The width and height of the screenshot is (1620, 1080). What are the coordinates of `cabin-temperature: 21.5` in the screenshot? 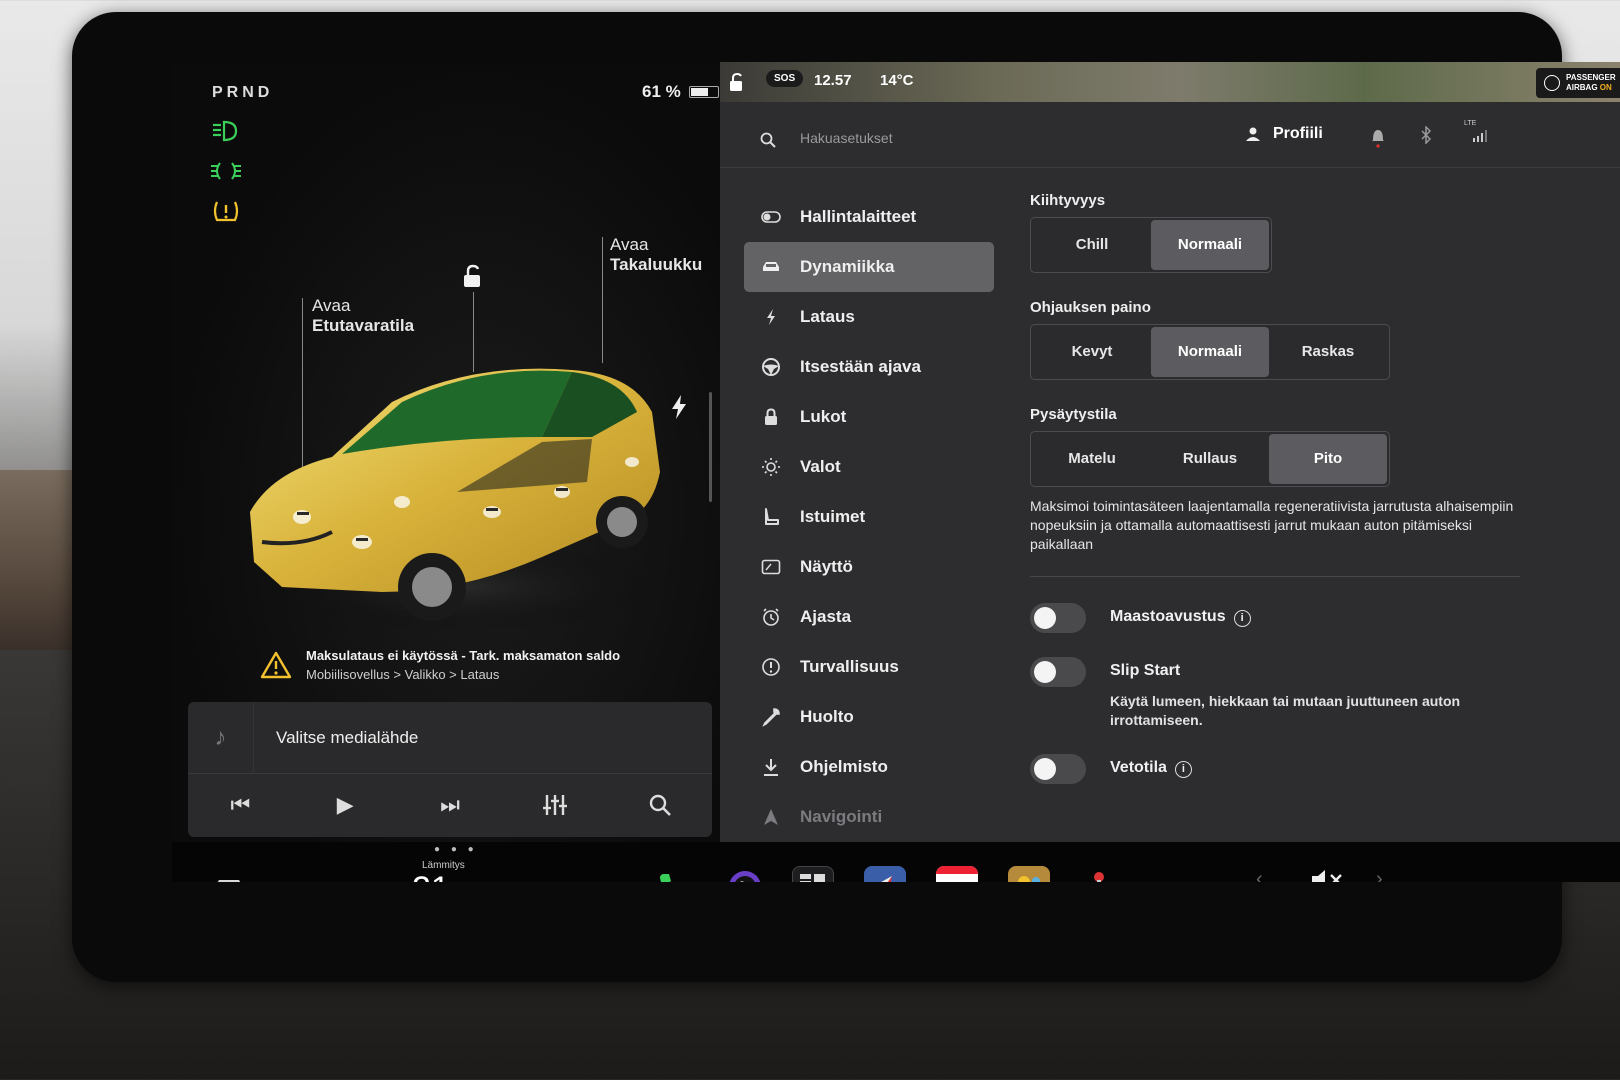 It's located at (442, 876).